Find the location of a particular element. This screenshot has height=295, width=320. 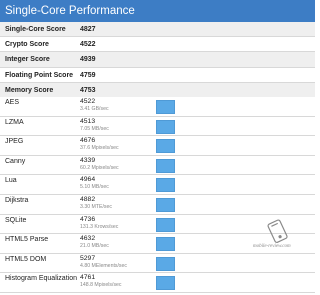

test-name: Canny is located at coordinates (15, 161).